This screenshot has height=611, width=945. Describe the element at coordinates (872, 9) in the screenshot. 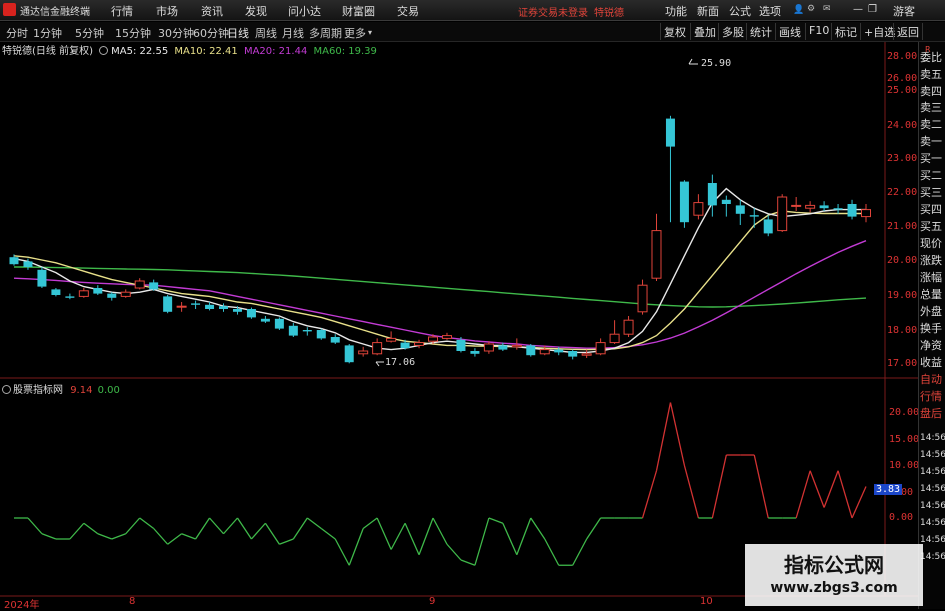

I see `restore-icon: ❐` at that location.